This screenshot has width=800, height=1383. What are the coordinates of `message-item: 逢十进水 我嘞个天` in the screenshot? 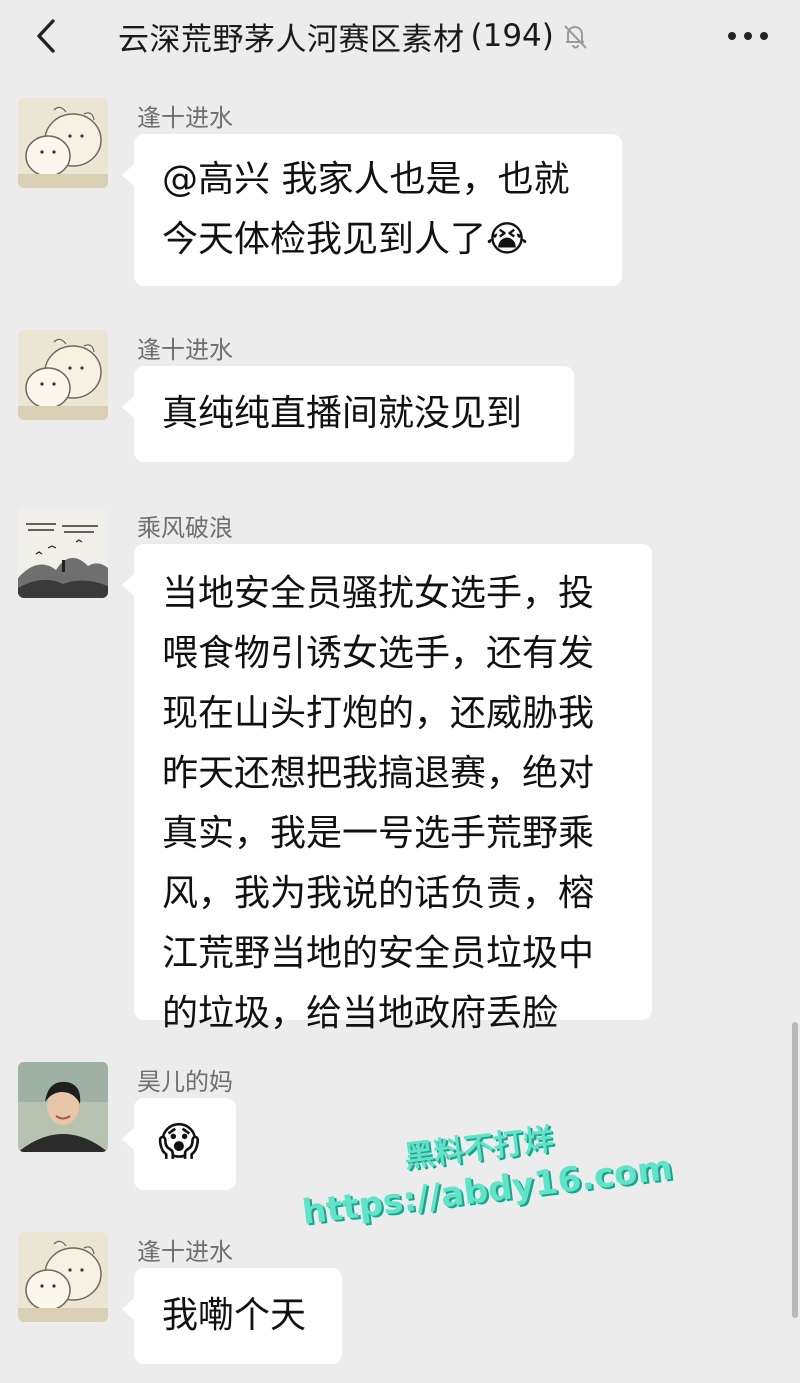 It's located at (400, 1302).